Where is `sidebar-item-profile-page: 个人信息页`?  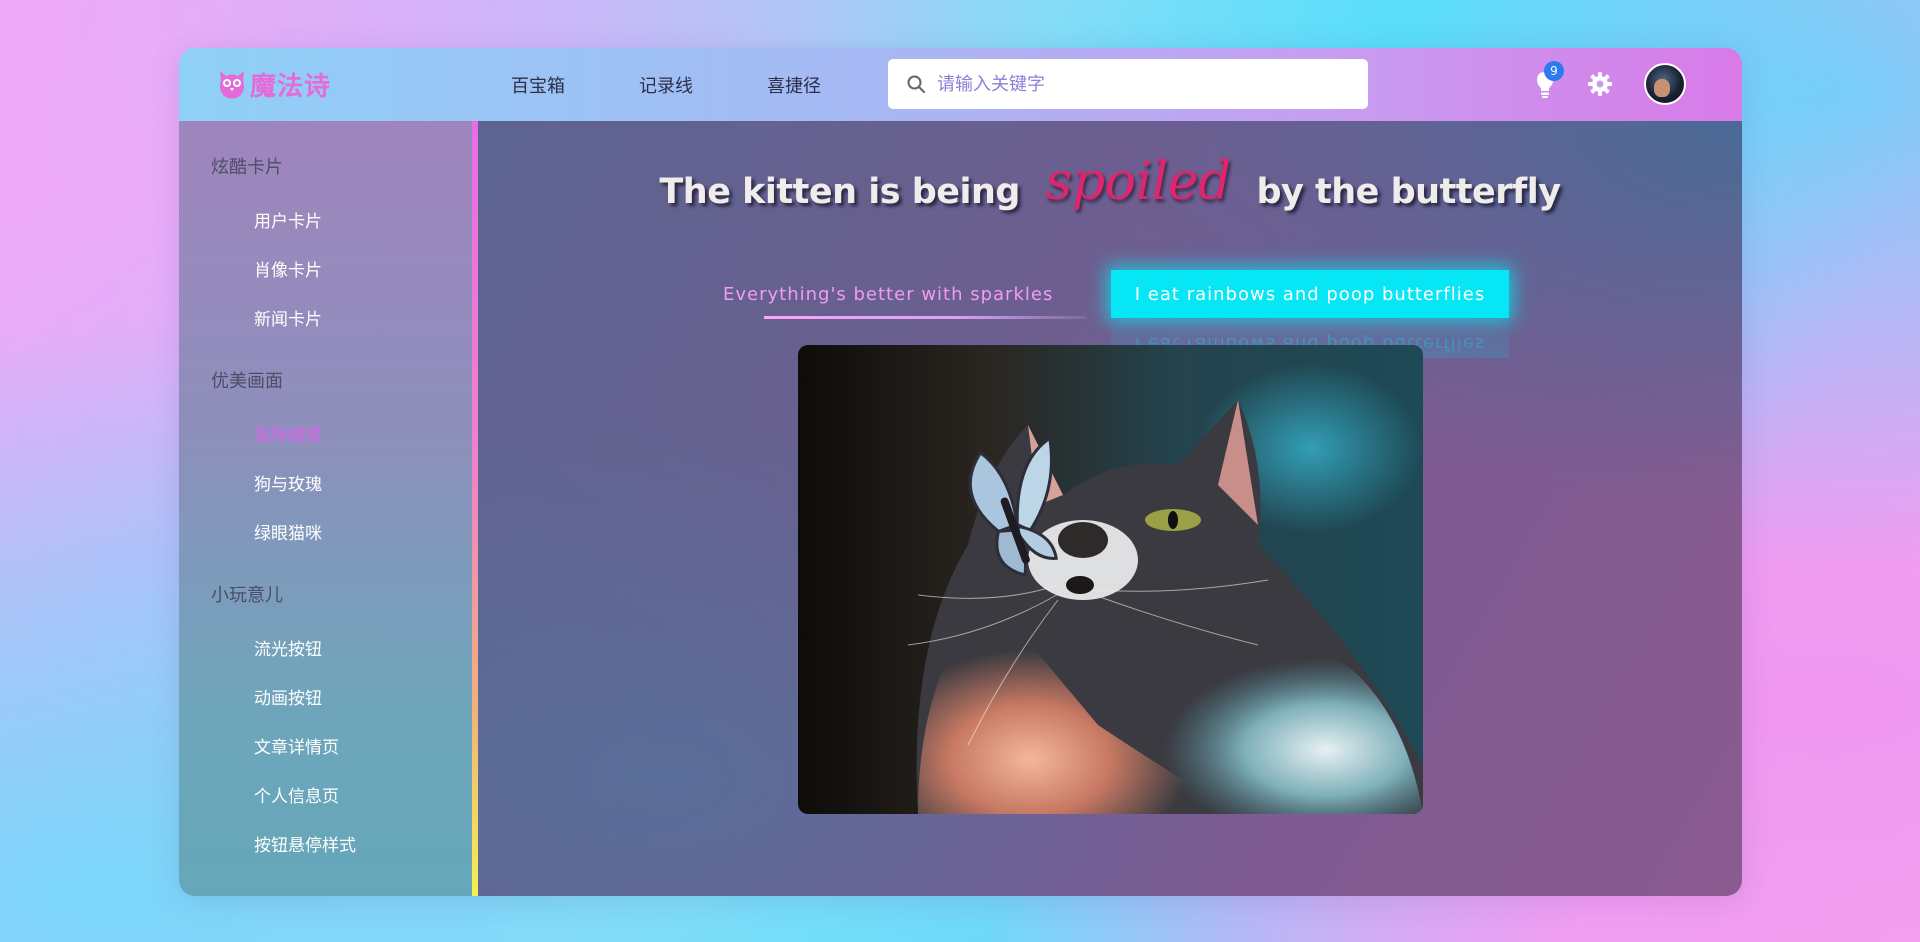
sidebar-item-profile-page: 个人信息页 is located at coordinates (296, 794).